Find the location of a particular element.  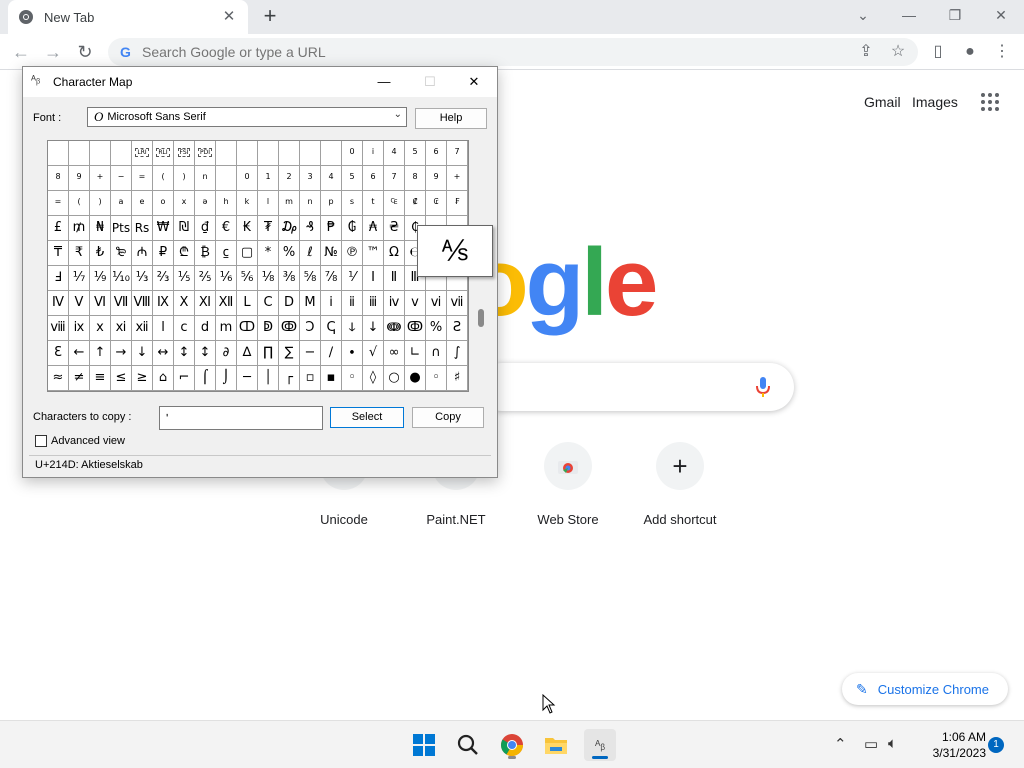

char-cell: ⅼ is located at coordinates (163, 328).